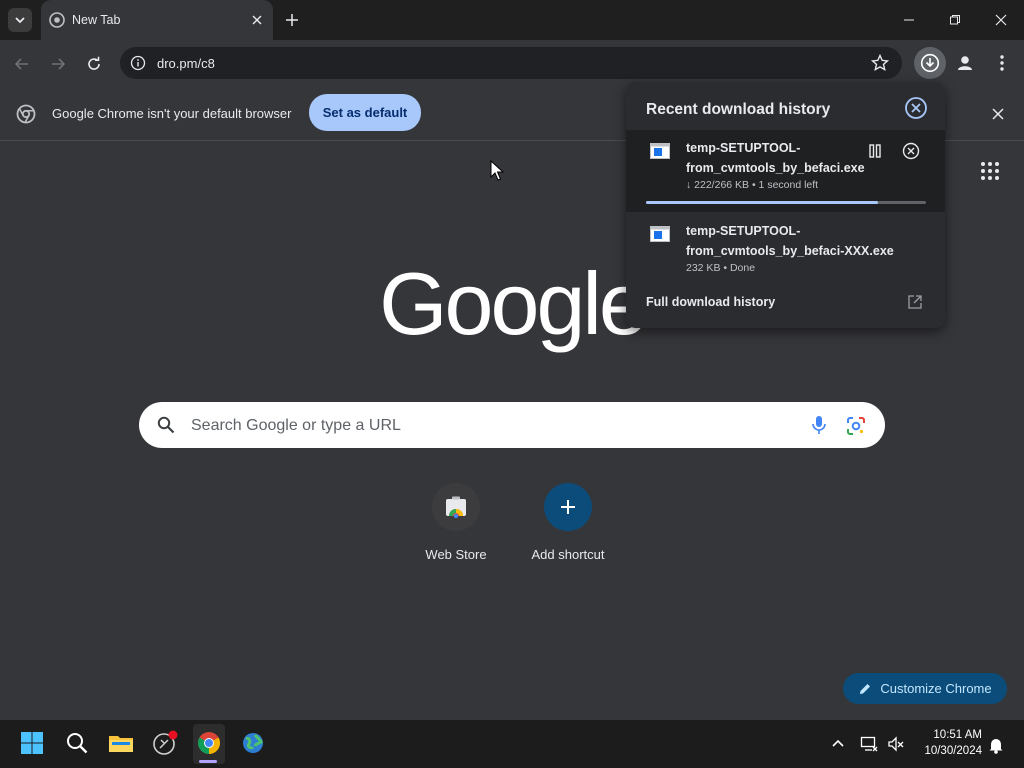  Describe the element at coordinates (721, 268) in the screenshot. I see `download-status: 232 KB • Done` at that location.